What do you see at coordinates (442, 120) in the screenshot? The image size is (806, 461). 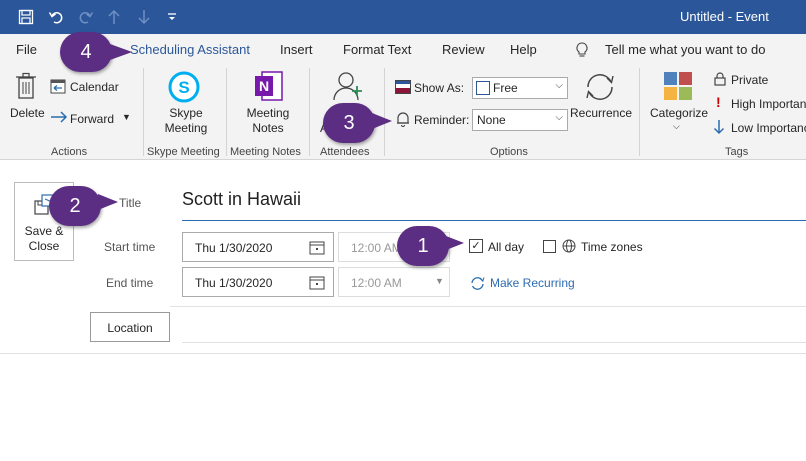 I see `reminder-label: Reminder:` at bounding box center [442, 120].